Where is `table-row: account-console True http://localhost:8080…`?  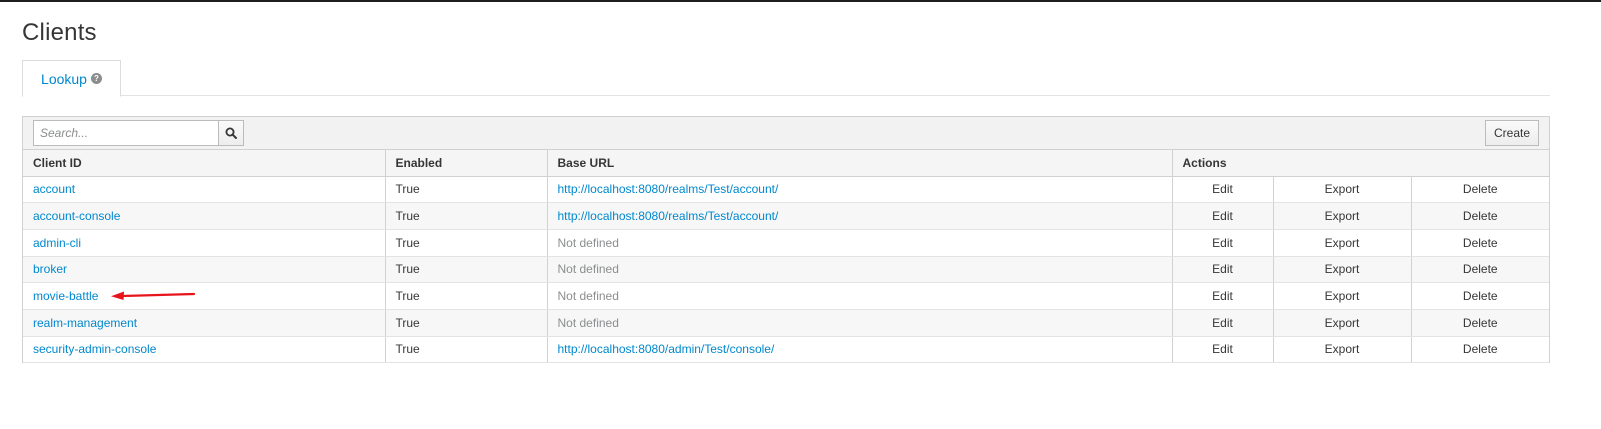
table-row: account-console True http://localhost:8080… is located at coordinates (786, 216).